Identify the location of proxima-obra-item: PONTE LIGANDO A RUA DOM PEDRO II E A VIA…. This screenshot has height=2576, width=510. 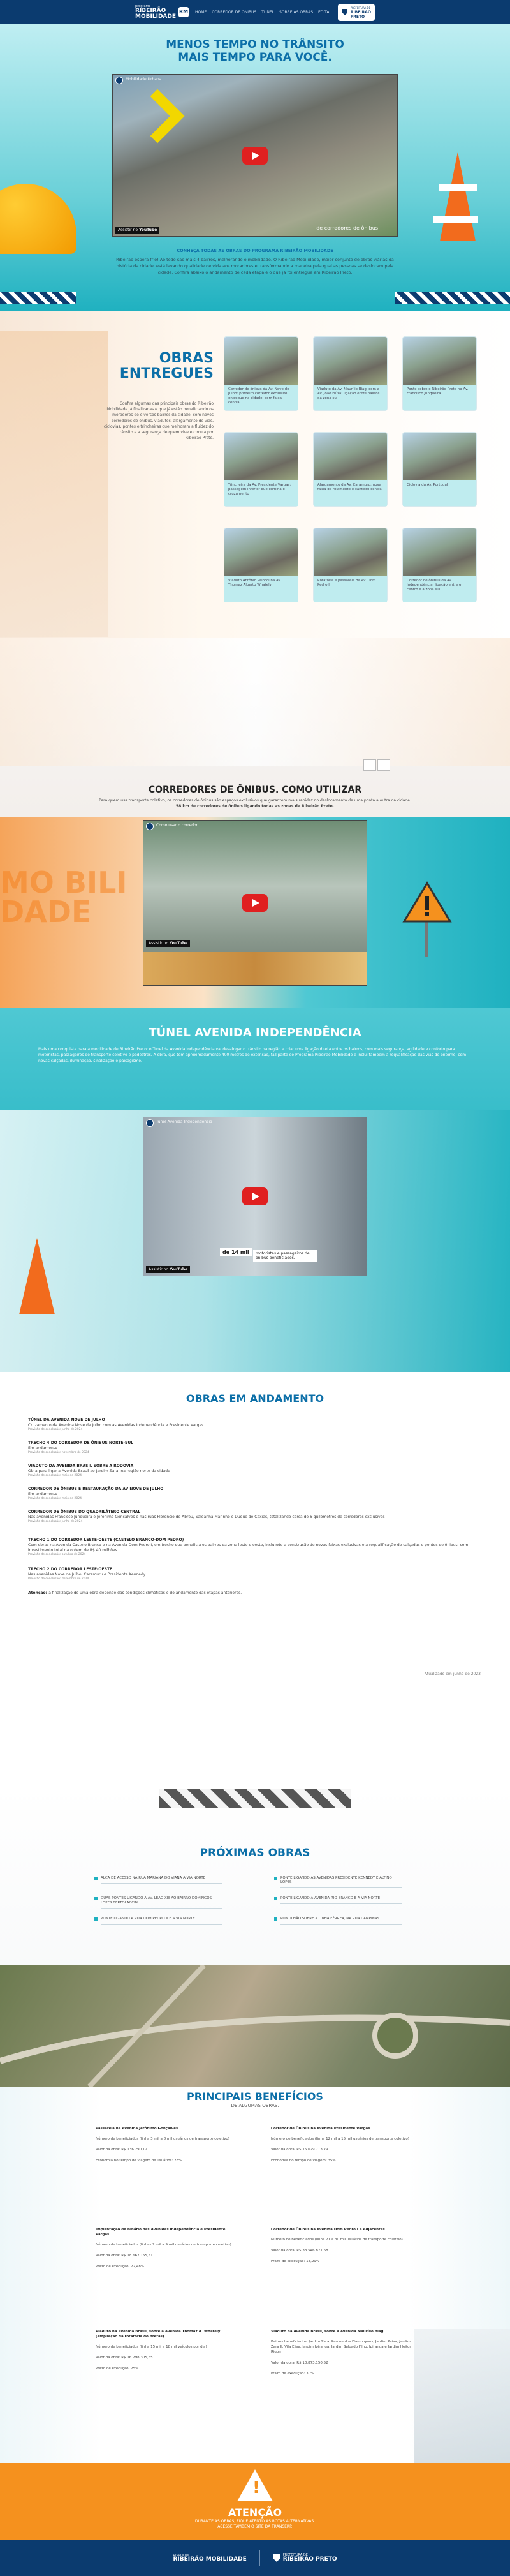
(158, 1921).